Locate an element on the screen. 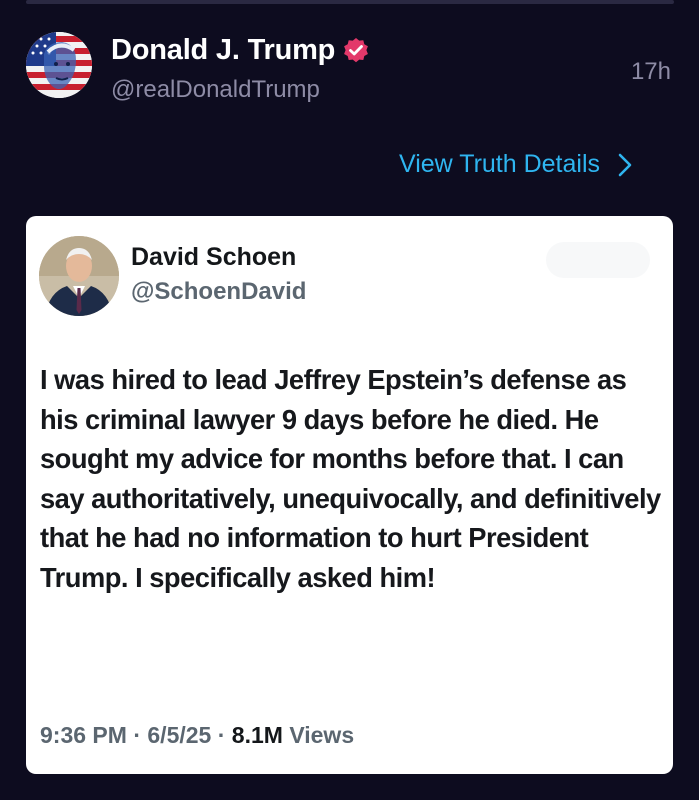  author-avatar is located at coordinates (59, 65).